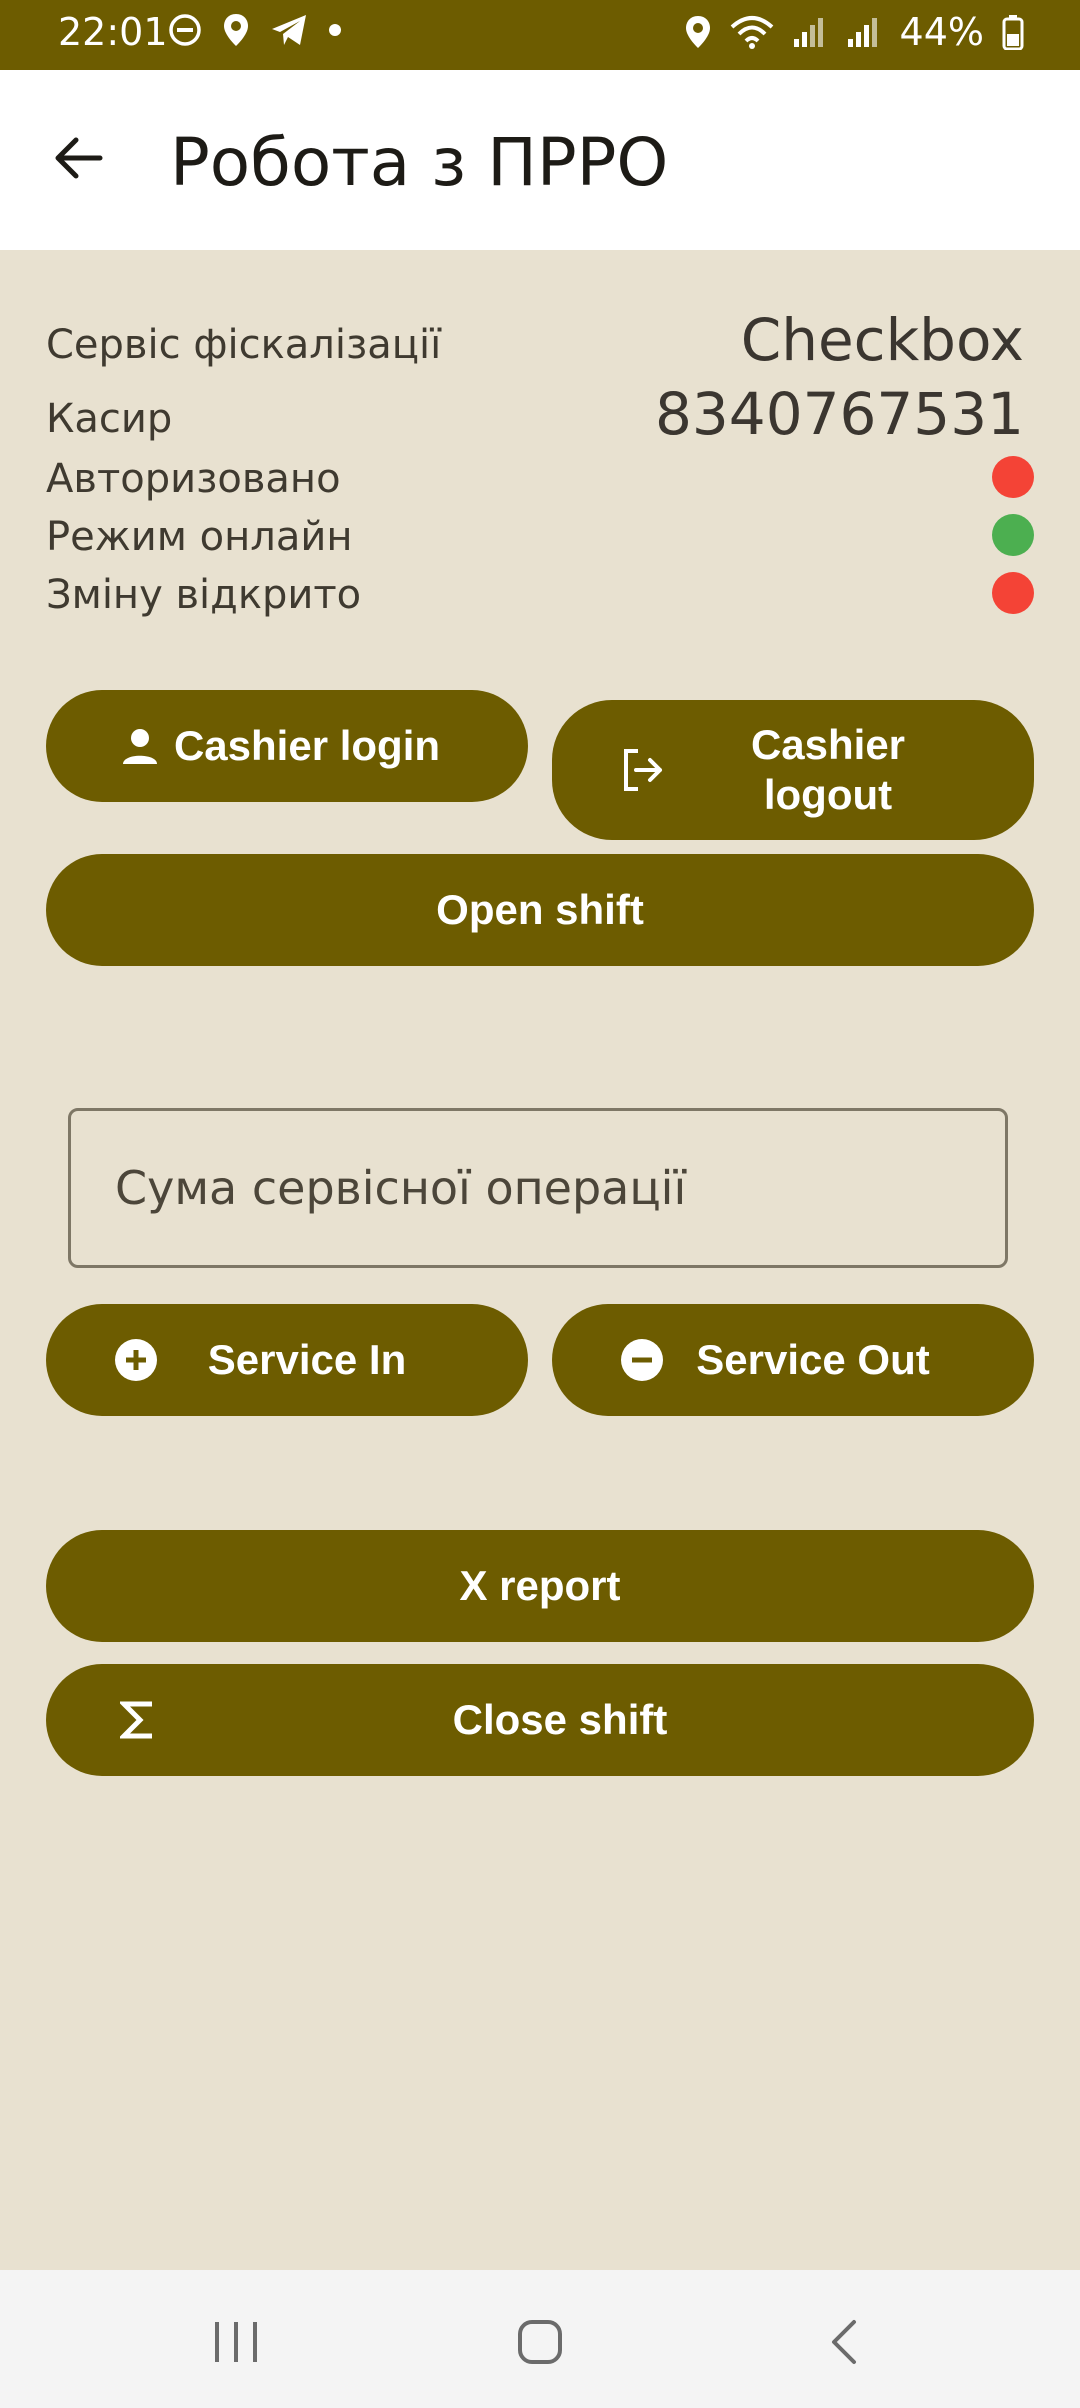  Describe the element at coordinates (1013, 32) in the screenshot. I see `battery-icon` at that location.